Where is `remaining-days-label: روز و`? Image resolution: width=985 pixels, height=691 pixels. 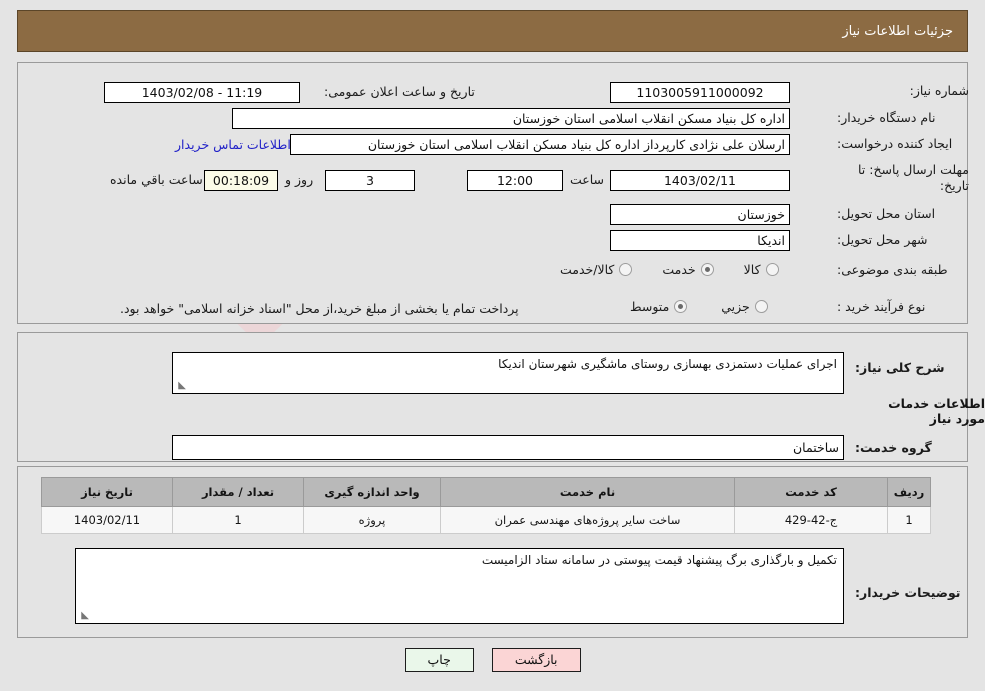 remaining-days-label: روز و is located at coordinates (299, 179).